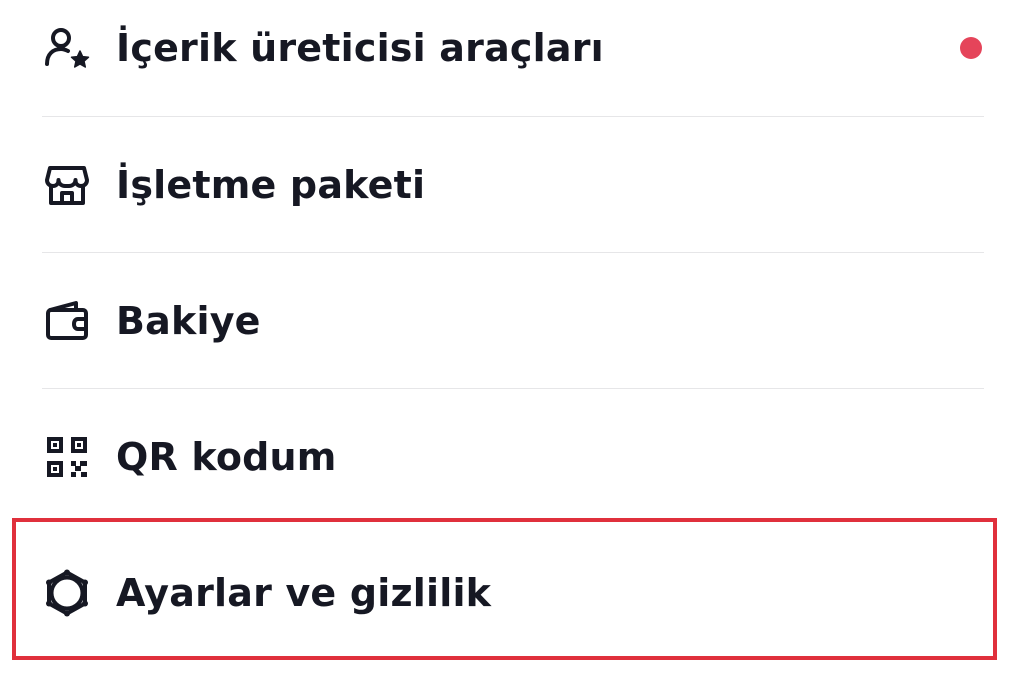 The width and height of the screenshot is (1024, 673). Describe the element at coordinates (971, 48) in the screenshot. I see `notification-dot` at that location.